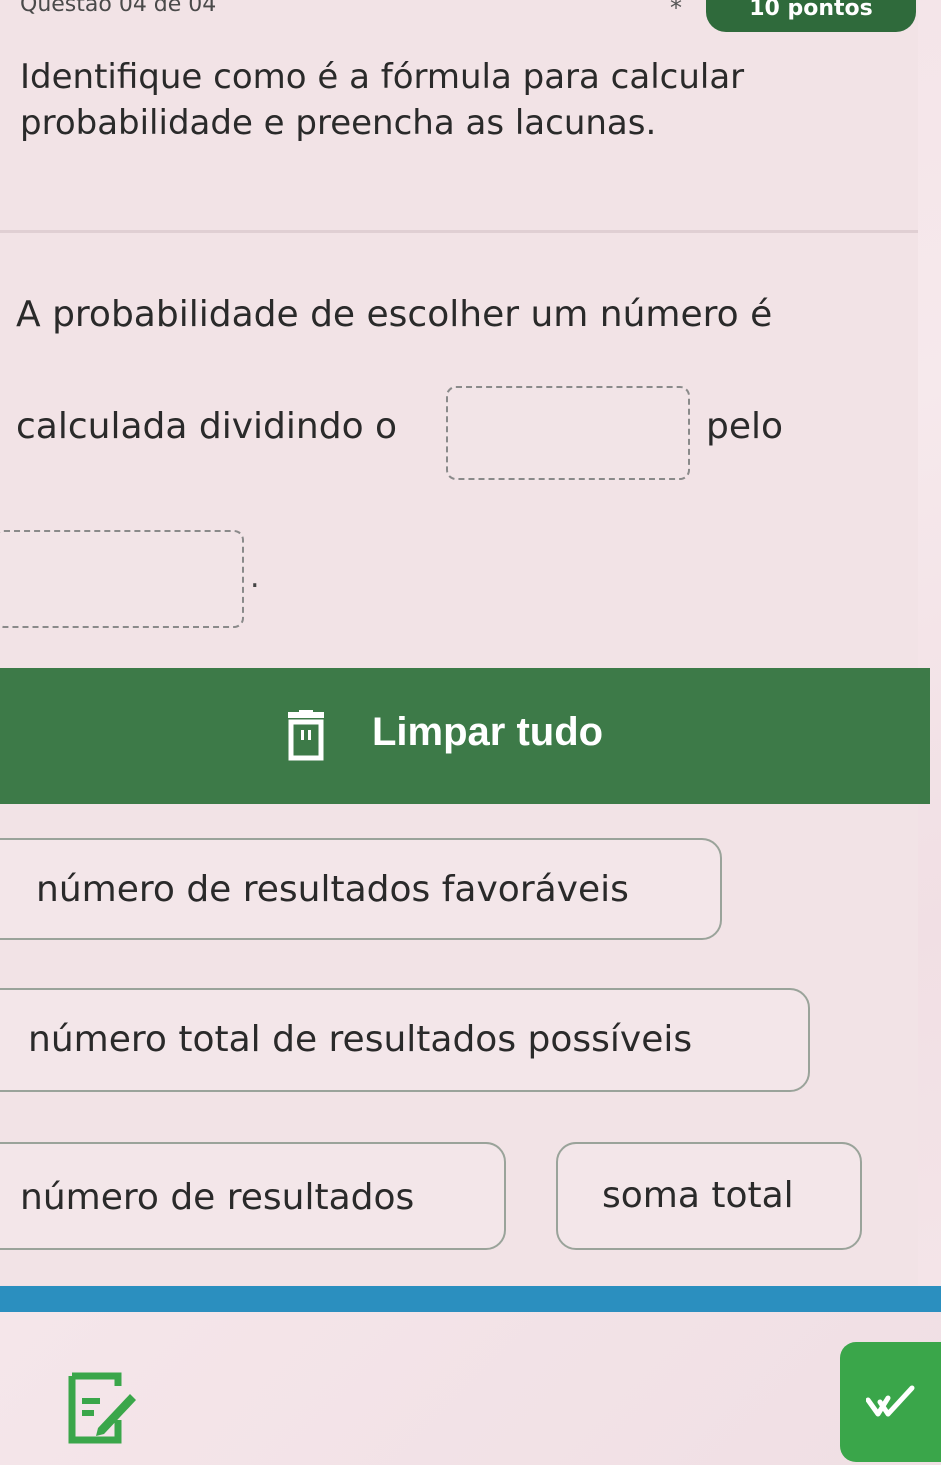 The height and width of the screenshot is (1465, 941). What do you see at coordinates (253, 1196) in the screenshot?
I see `option-chip-results: número de resultados` at bounding box center [253, 1196].